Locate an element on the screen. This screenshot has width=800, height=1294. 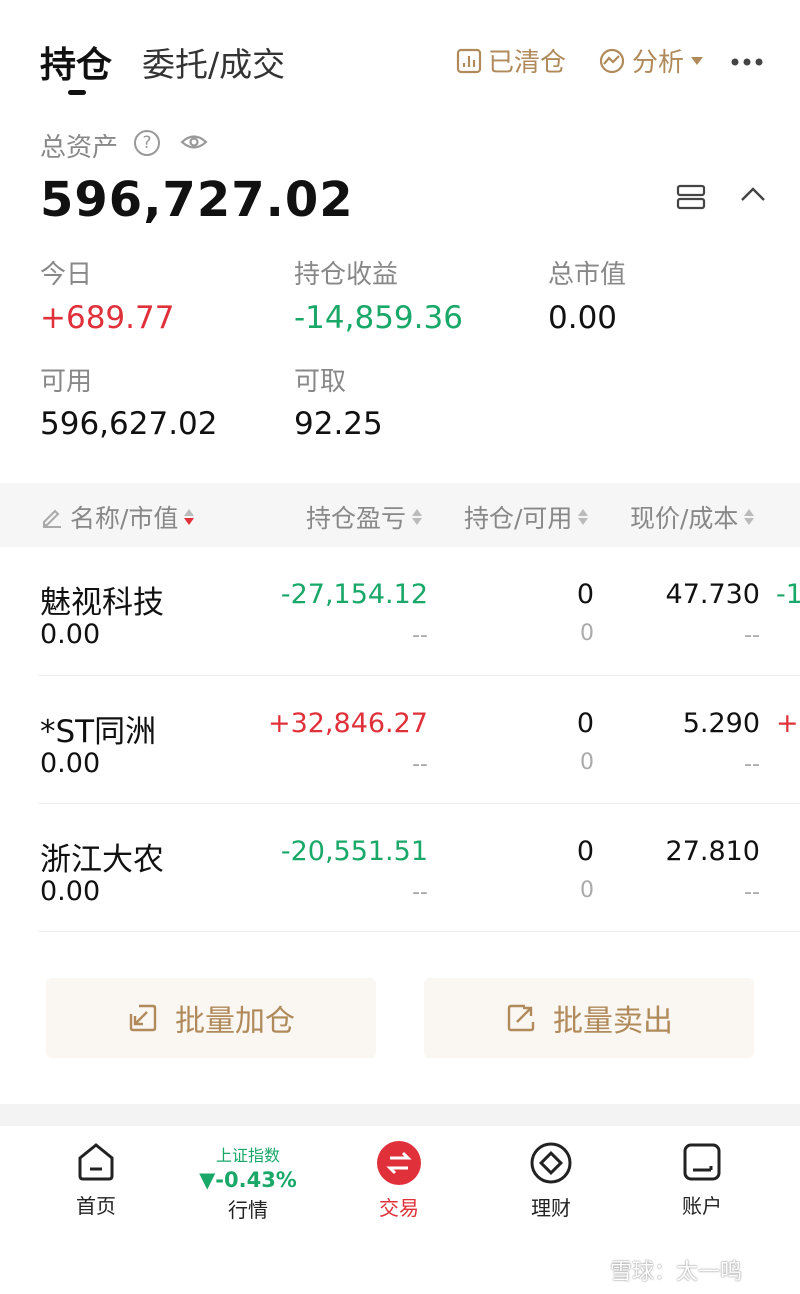
sort-holding-available: 持仓/可用 is located at coordinates (526, 517).